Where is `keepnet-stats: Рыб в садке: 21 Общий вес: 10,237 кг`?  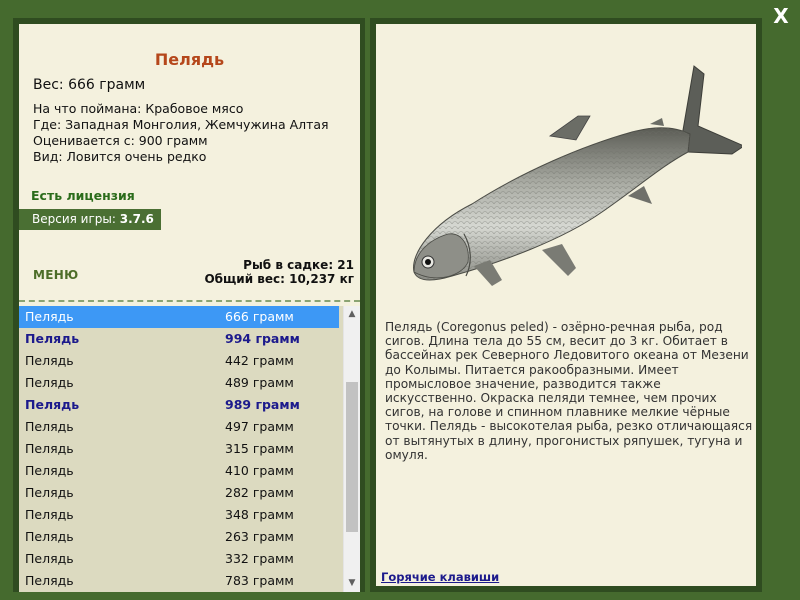 keepnet-stats: Рыб в садке: 21 Общий вес: 10,237 кг is located at coordinates (279, 272).